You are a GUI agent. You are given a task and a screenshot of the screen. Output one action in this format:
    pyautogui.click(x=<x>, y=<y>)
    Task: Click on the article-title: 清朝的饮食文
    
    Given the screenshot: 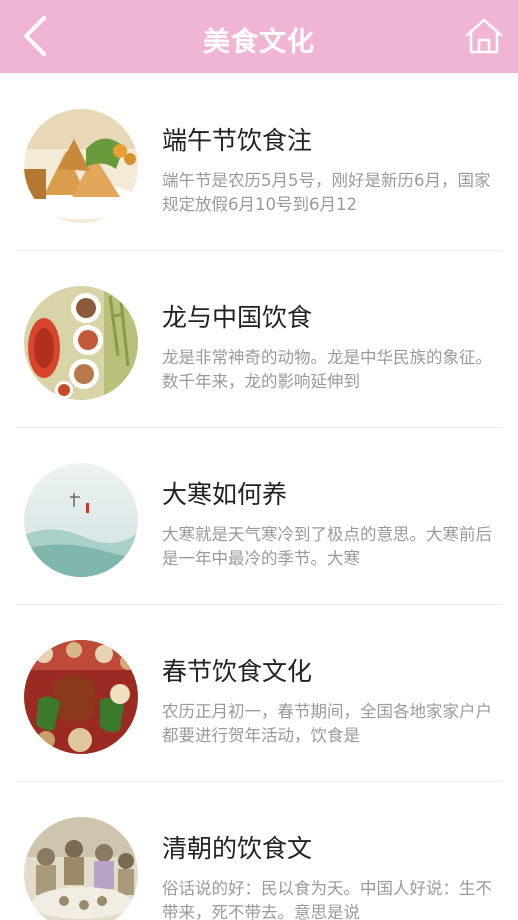 What is the action you would take?
    pyautogui.click(x=237, y=848)
    